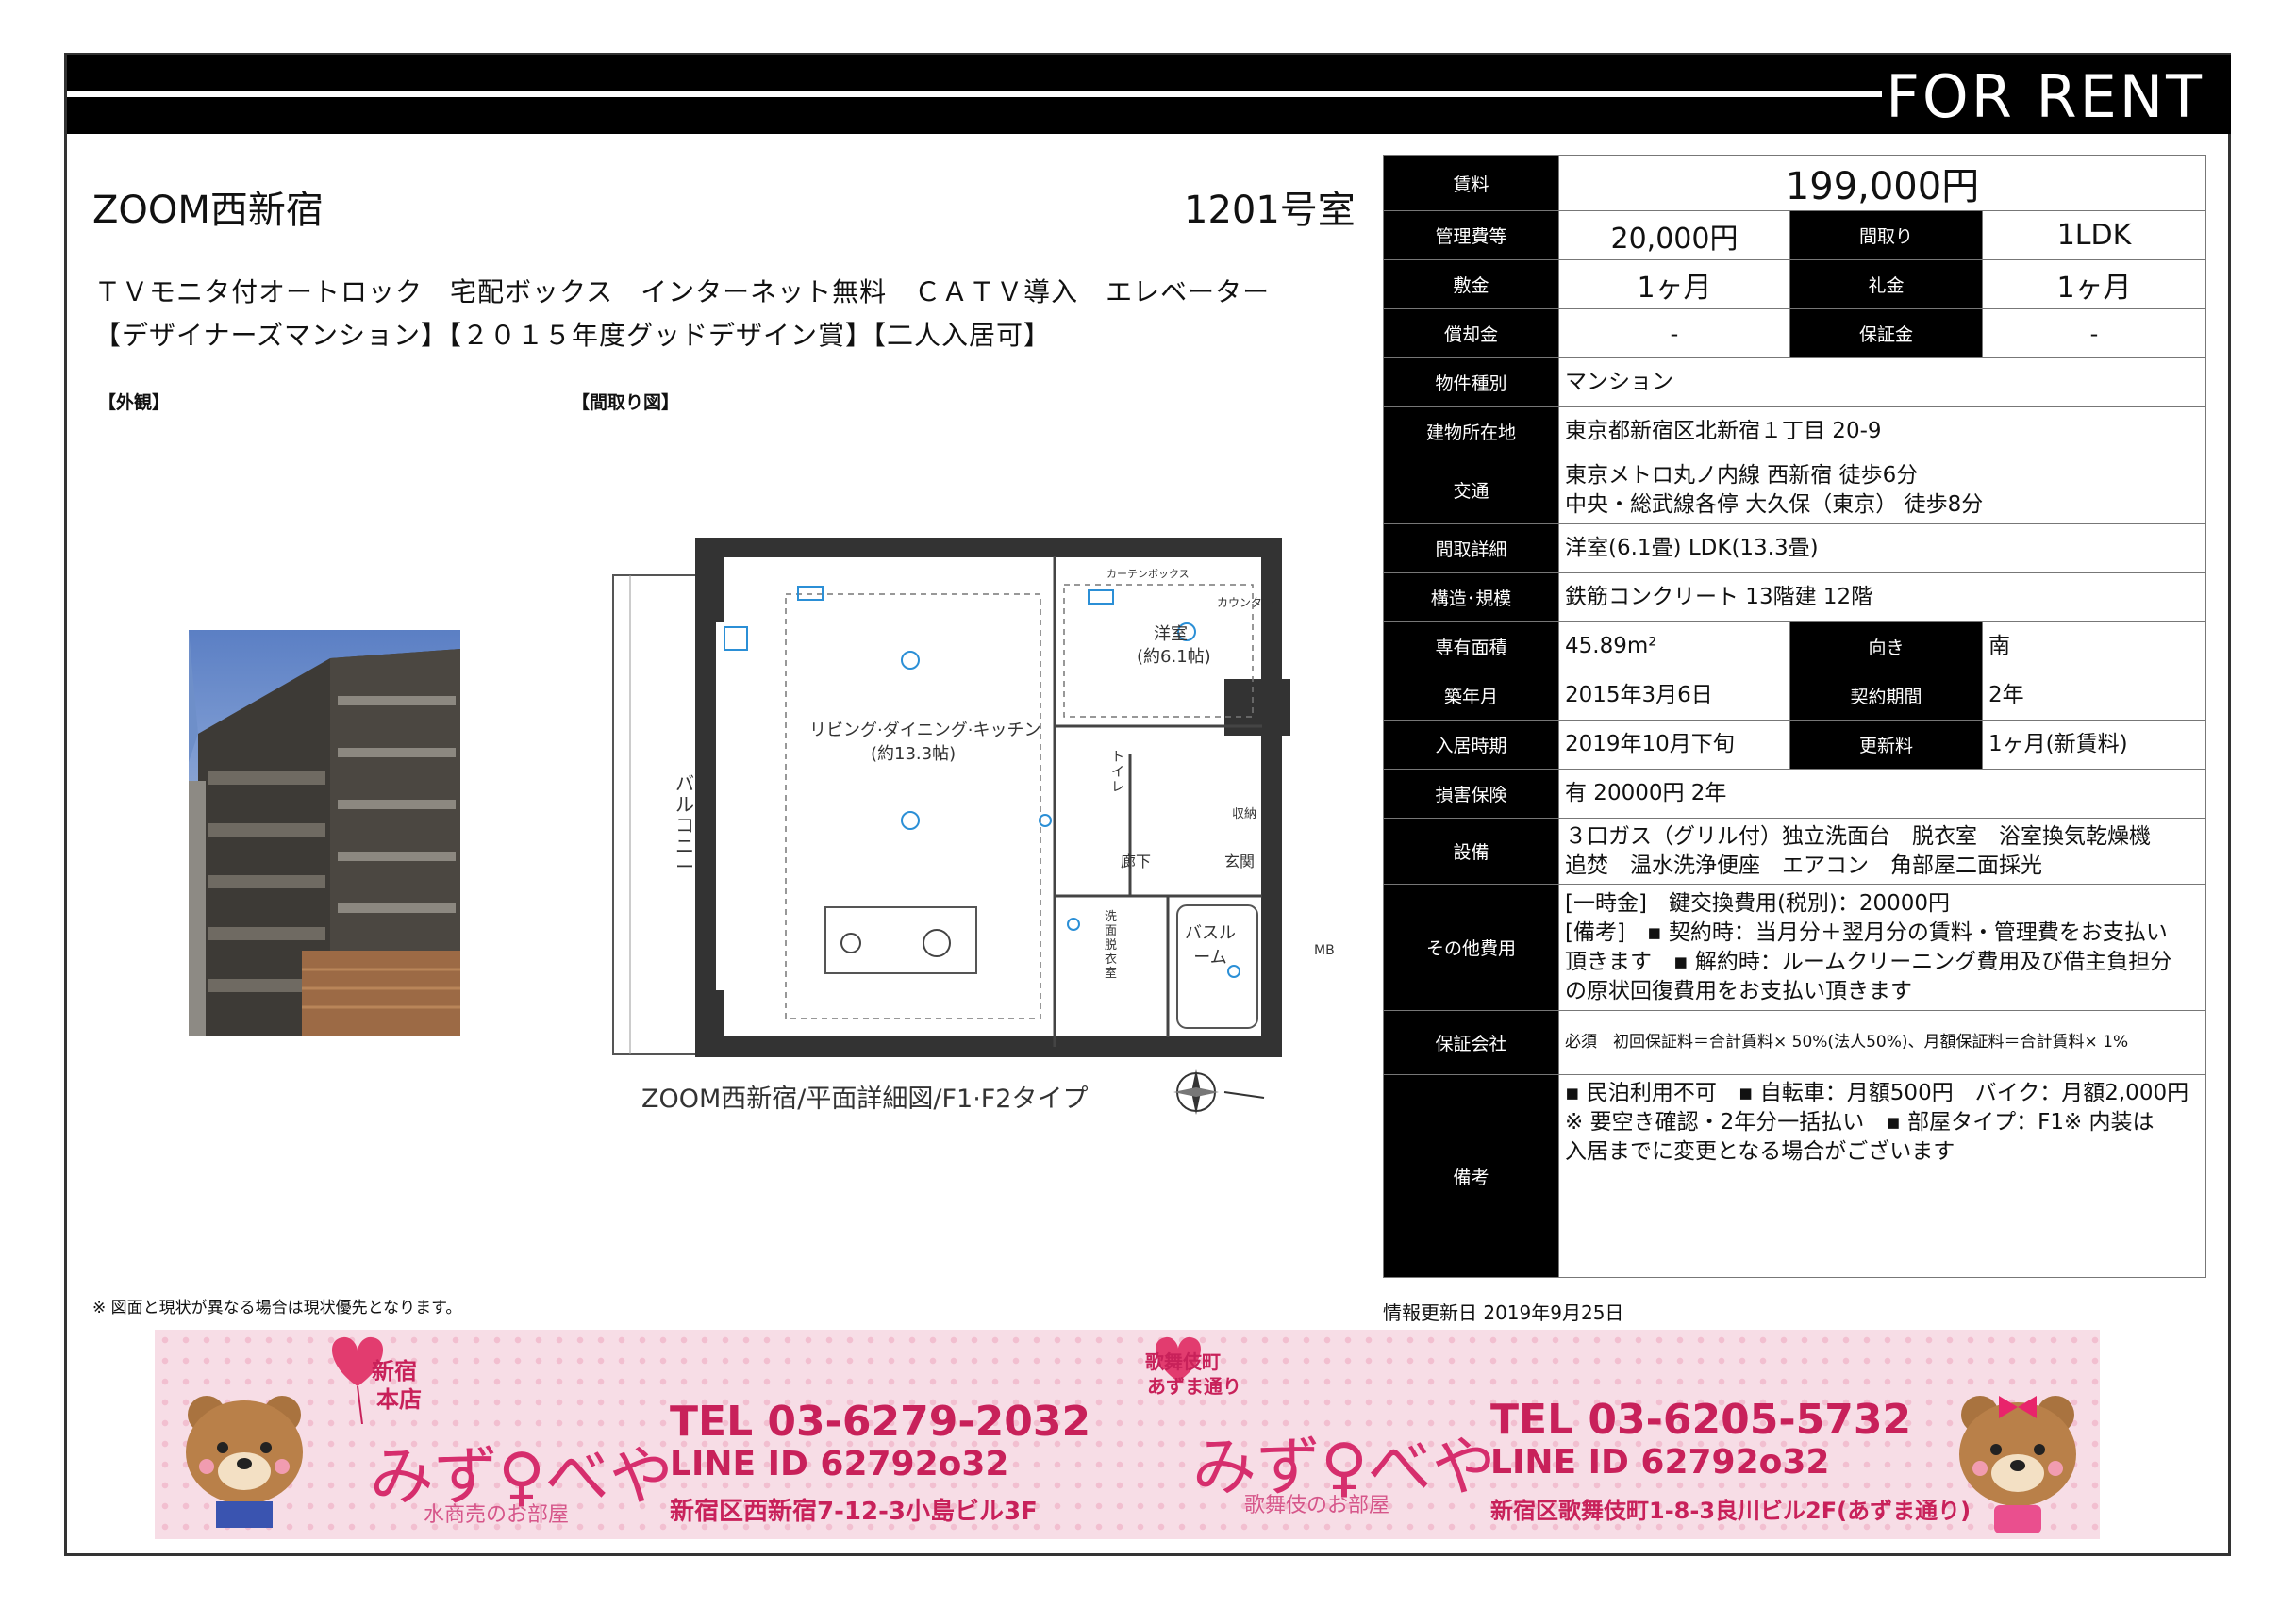 The image size is (2296, 1624). Describe the element at coordinates (1471, 284) in the screenshot. I see `deposit-label: 敷金` at that location.